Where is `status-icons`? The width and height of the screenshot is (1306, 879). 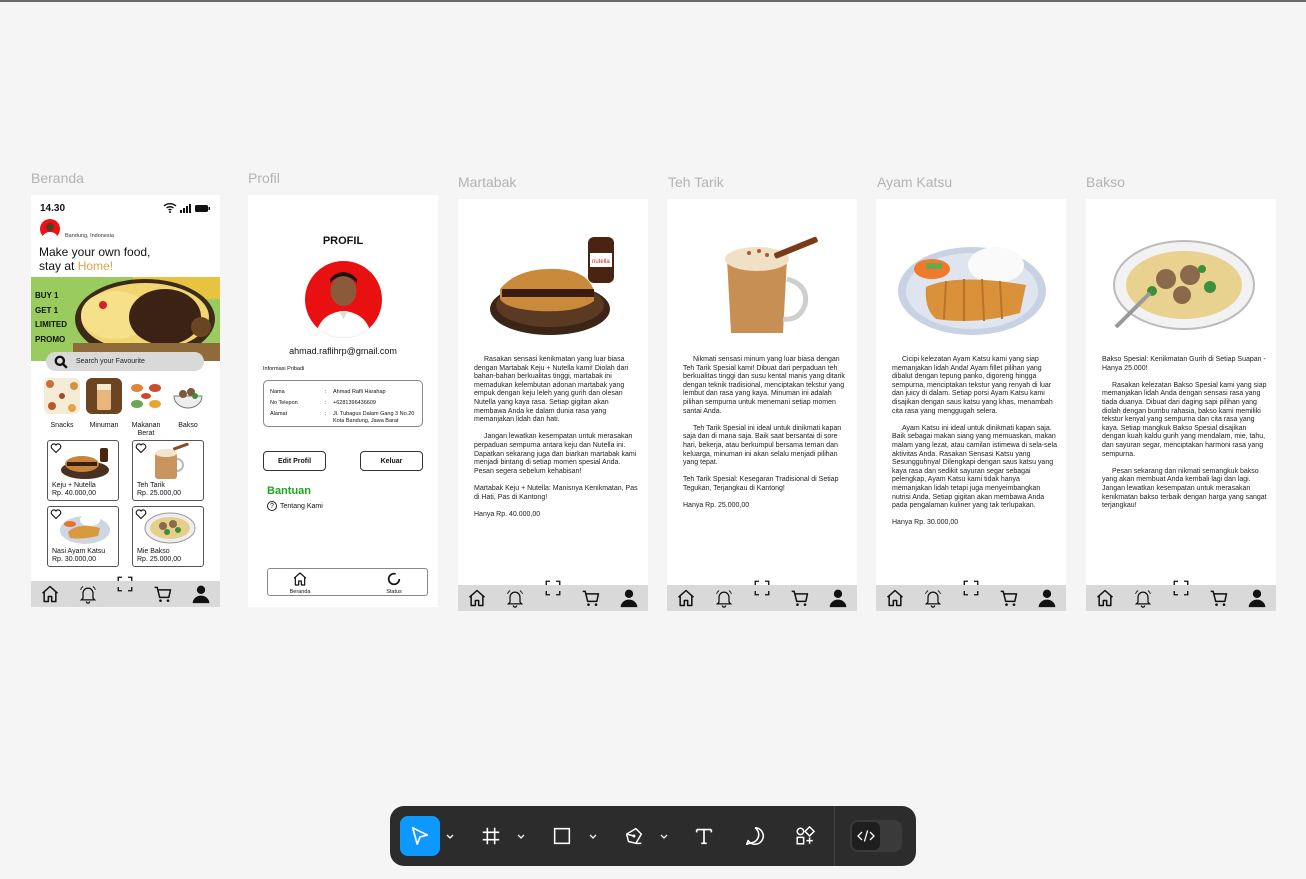 status-icons is located at coordinates (187, 209).